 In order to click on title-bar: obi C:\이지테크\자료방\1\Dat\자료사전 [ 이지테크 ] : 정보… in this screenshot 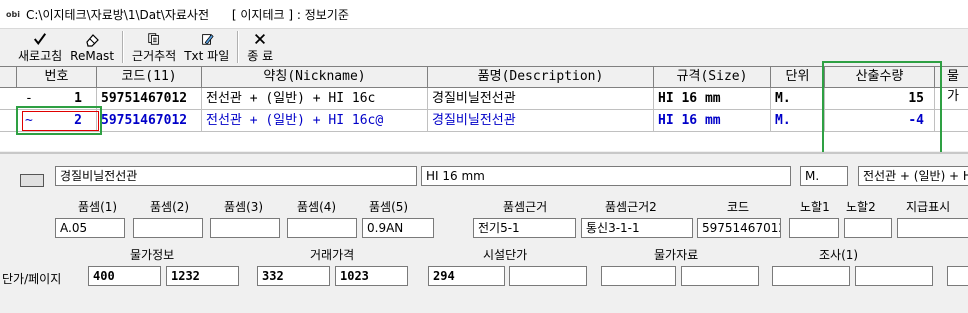, I will do `click(484, 14)`.